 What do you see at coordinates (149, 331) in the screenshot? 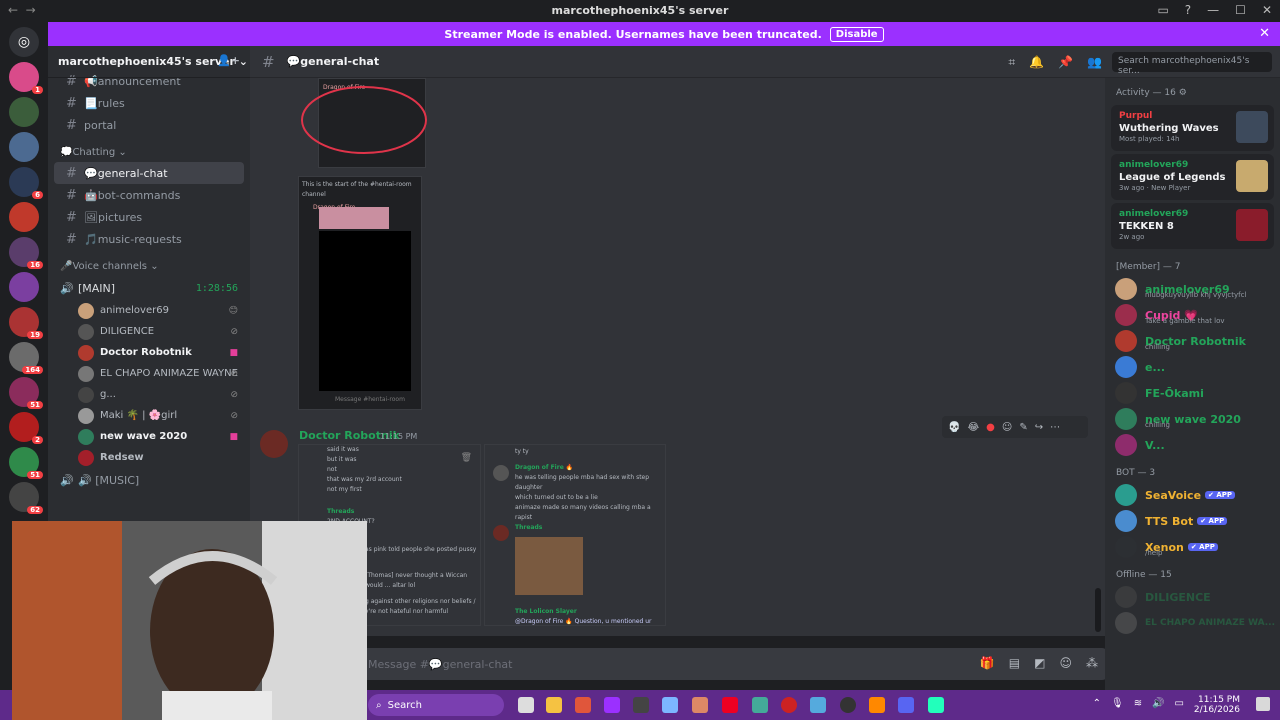
I see `voice-user: DILIGENCE ⊘` at bounding box center [149, 331].